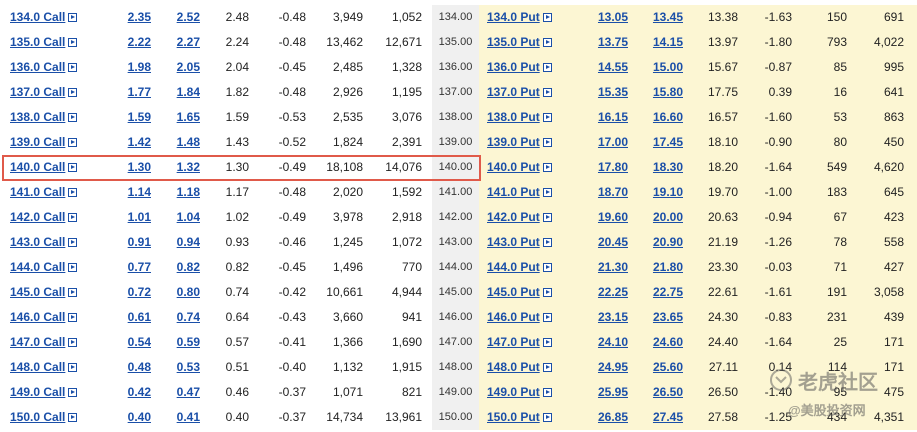 The image size is (917, 432). What do you see at coordinates (537, 342) in the screenshot?
I see `put-symbol-link: 147.0 Put` at bounding box center [537, 342].